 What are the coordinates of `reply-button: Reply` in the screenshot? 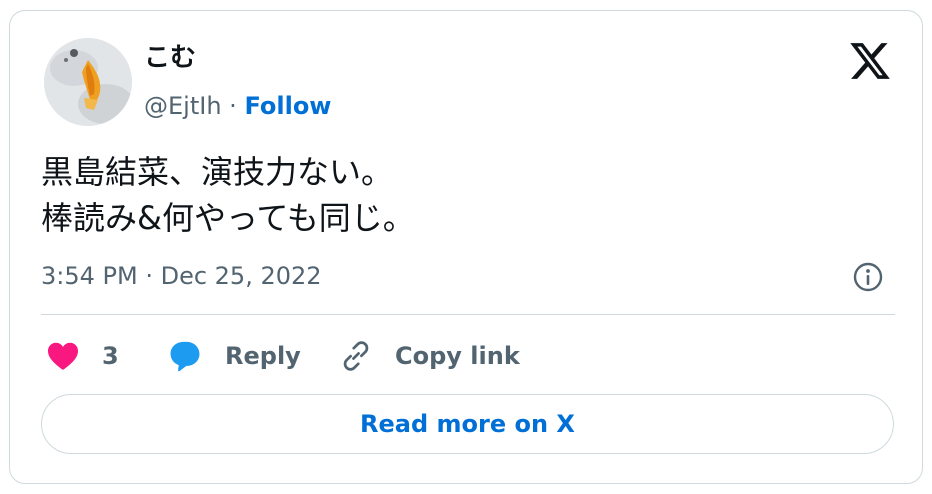 It's located at (234, 356).